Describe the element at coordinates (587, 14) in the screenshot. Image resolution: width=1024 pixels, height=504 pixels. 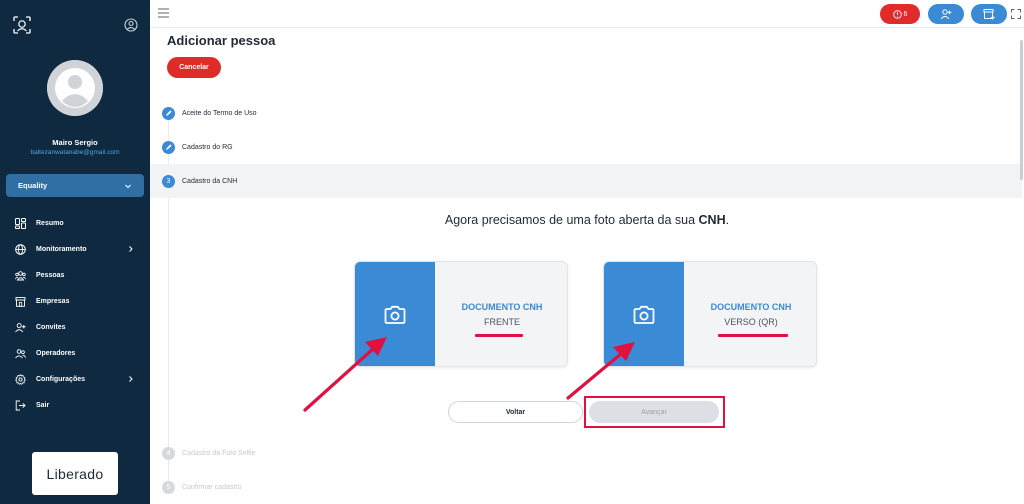
I see `topbar: 6` at that location.